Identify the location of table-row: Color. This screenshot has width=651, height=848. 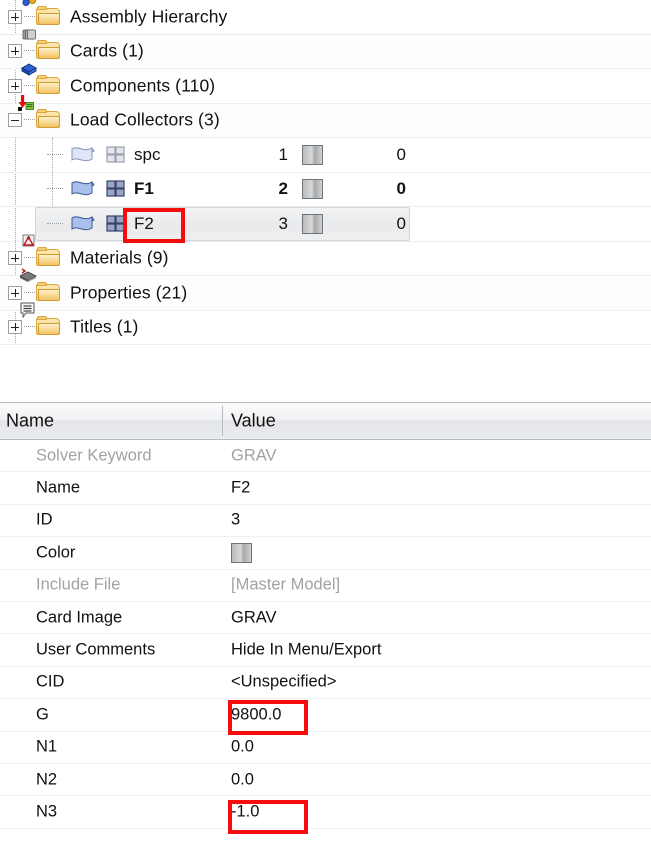
(325, 553).